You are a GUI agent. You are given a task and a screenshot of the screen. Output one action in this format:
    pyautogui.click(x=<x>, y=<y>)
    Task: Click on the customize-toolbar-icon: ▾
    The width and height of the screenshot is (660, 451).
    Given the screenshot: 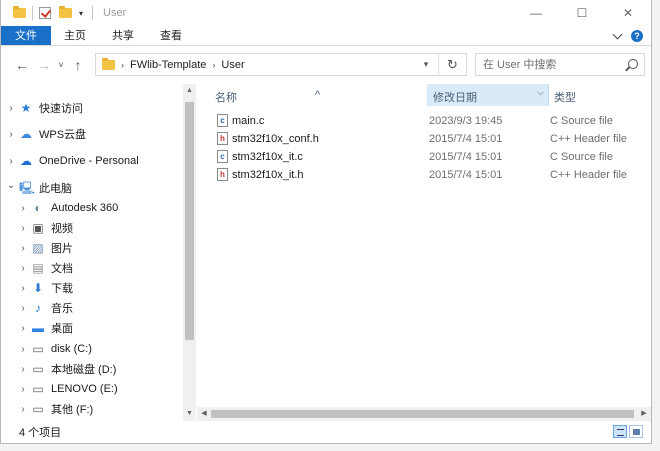 What is the action you would take?
    pyautogui.click(x=81, y=13)
    